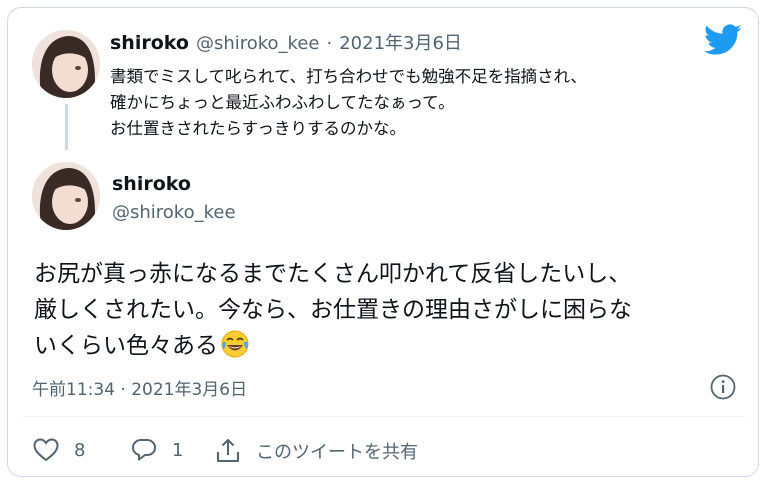 The width and height of the screenshot is (768, 486). Describe the element at coordinates (723, 389) in the screenshot. I see `info-icon` at that location.